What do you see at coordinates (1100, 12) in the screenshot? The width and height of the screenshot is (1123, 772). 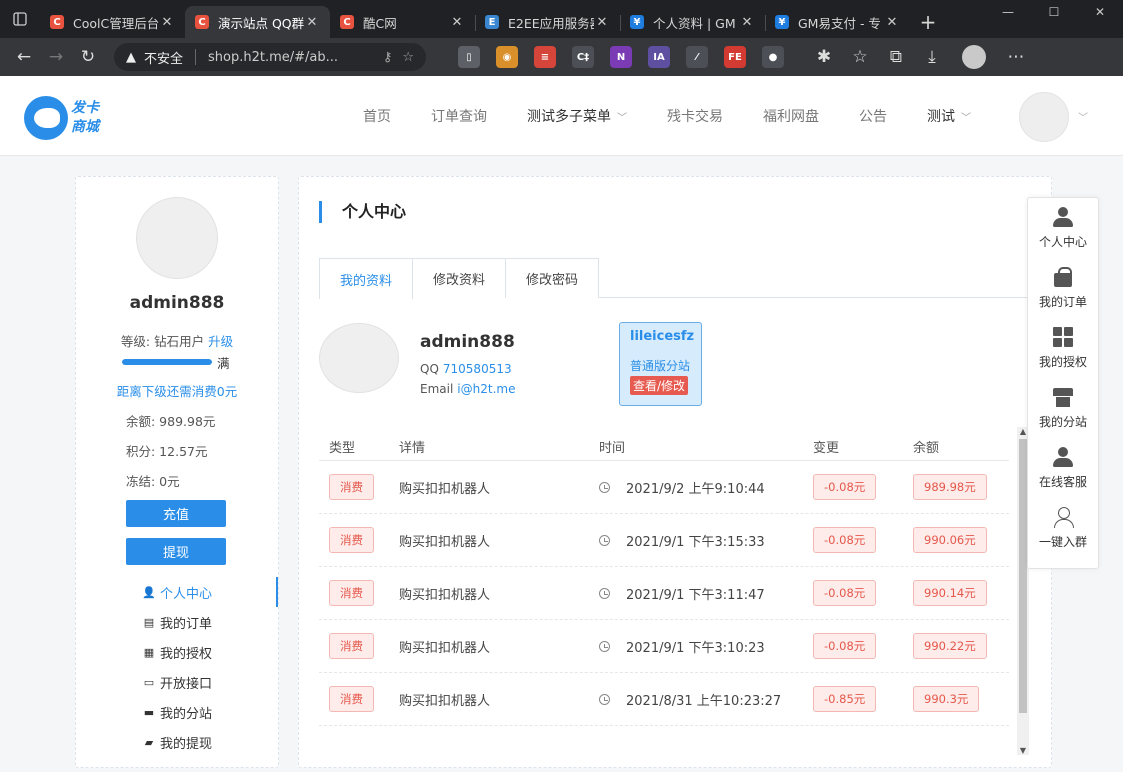 I see `close-window-icon: ✕` at bounding box center [1100, 12].